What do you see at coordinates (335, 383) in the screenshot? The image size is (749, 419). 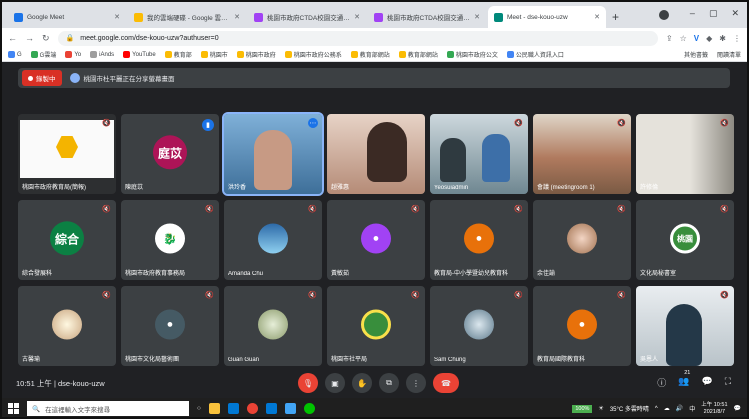 I see `camera-toggle-button: ▣` at bounding box center [335, 383].